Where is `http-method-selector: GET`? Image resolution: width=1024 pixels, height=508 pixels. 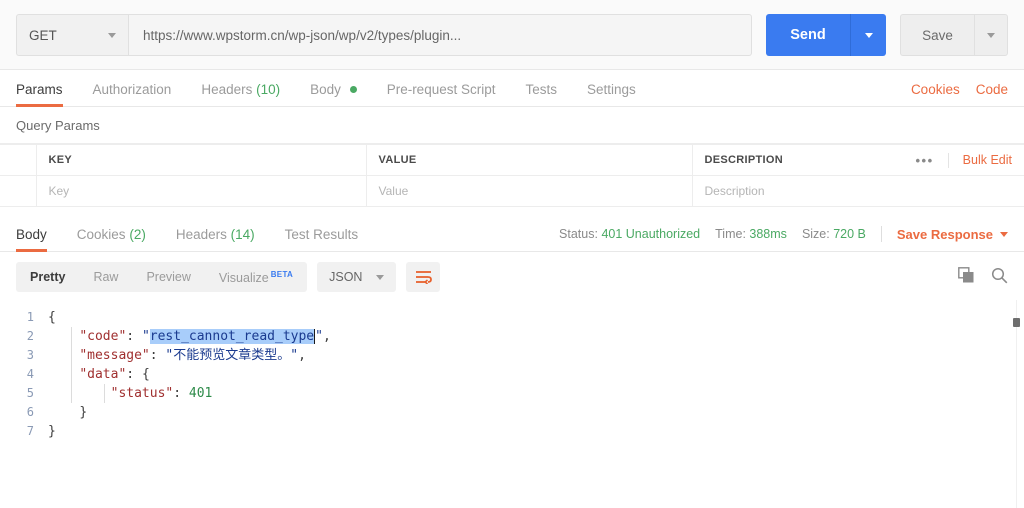 http-method-selector: GET is located at coordinates (72, 35).